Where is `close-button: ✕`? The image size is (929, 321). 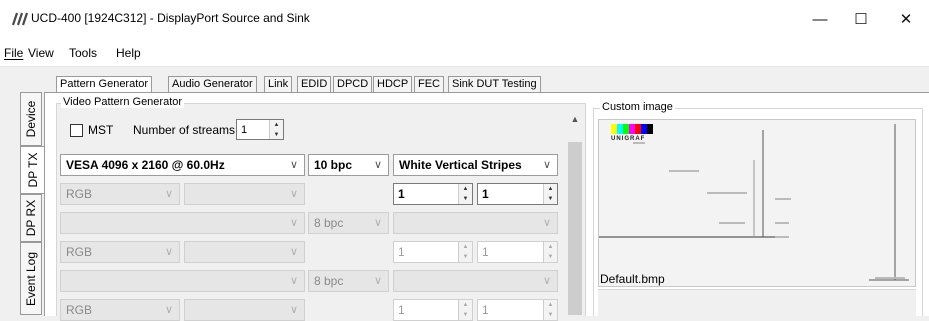
close-button: ✕ is located at coordinates (906, 19).